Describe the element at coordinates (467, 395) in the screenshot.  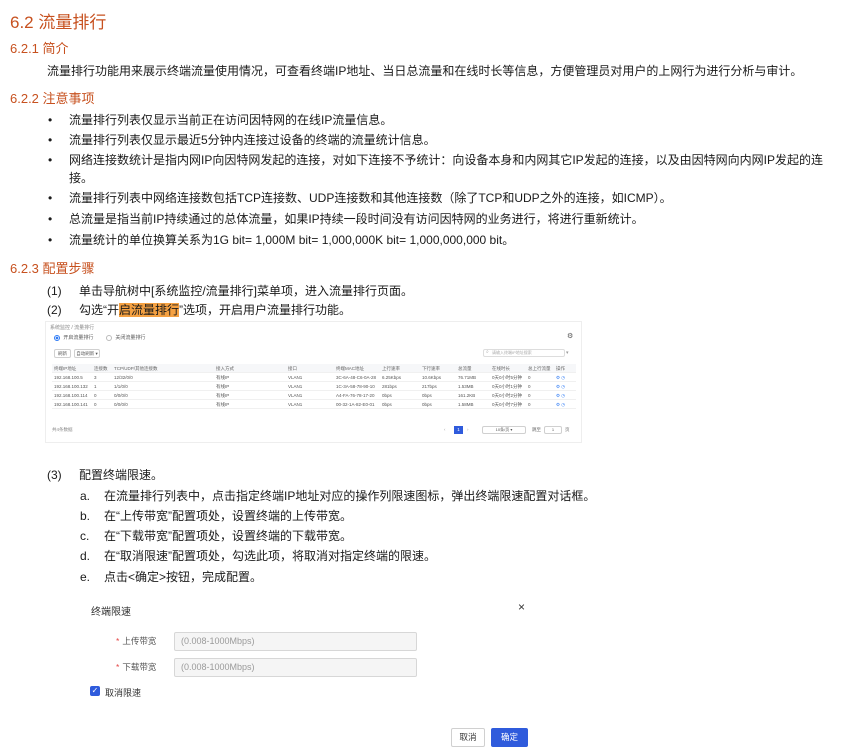
I see `cell-total: 161.2KB` at that location.